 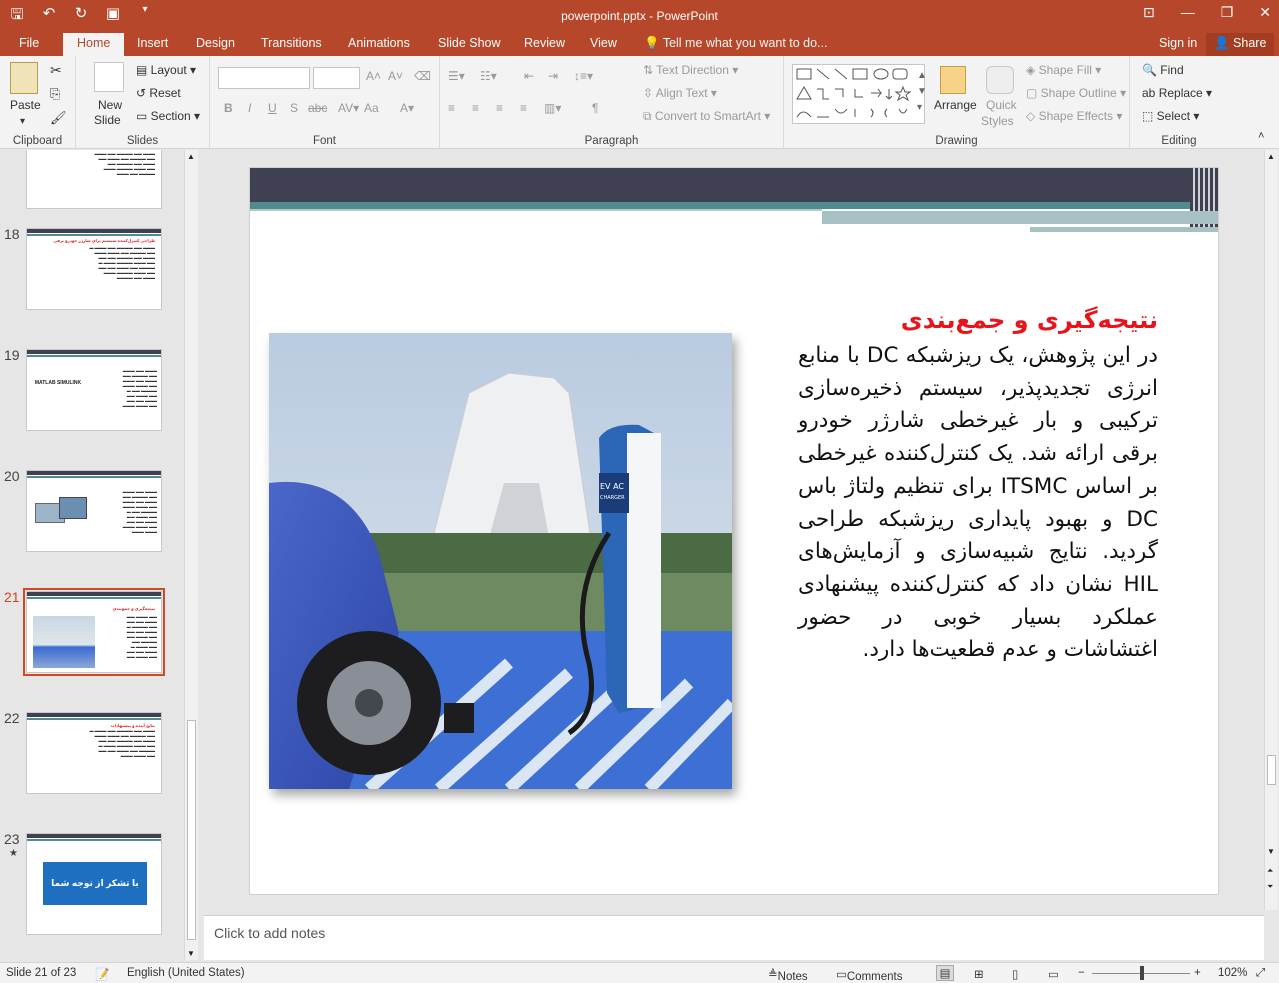 I want to click on thumbnail-slide-23: با تشکر از توجه شما, so click(x=94, y=884).